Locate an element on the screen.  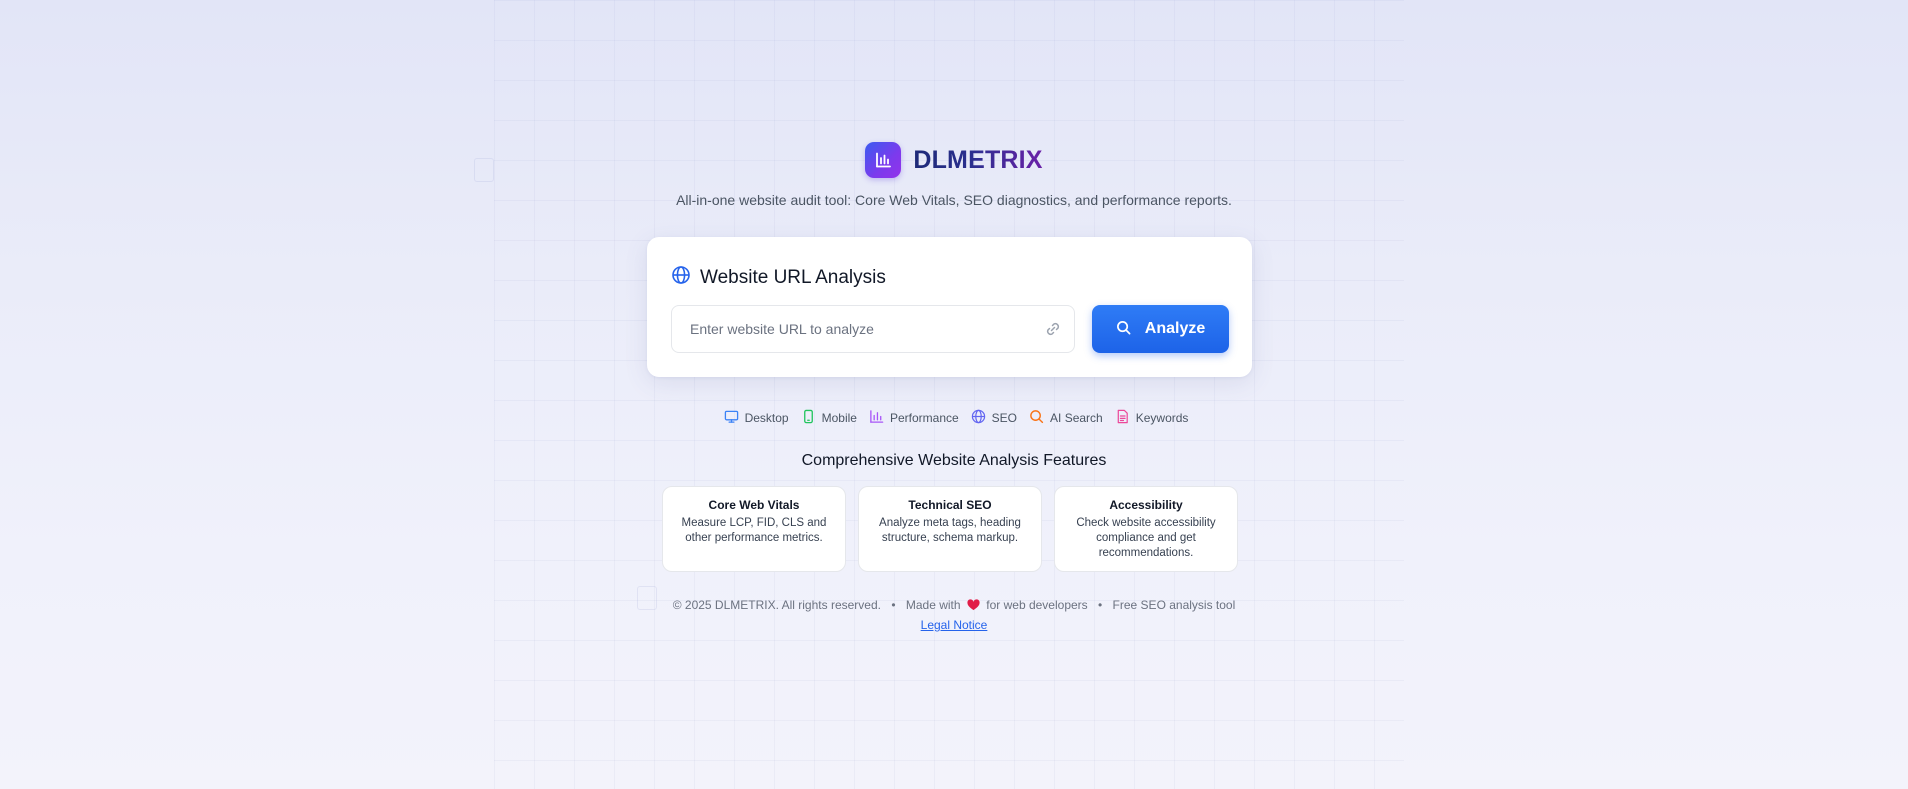
url-input is located at coordinates (860, 329).